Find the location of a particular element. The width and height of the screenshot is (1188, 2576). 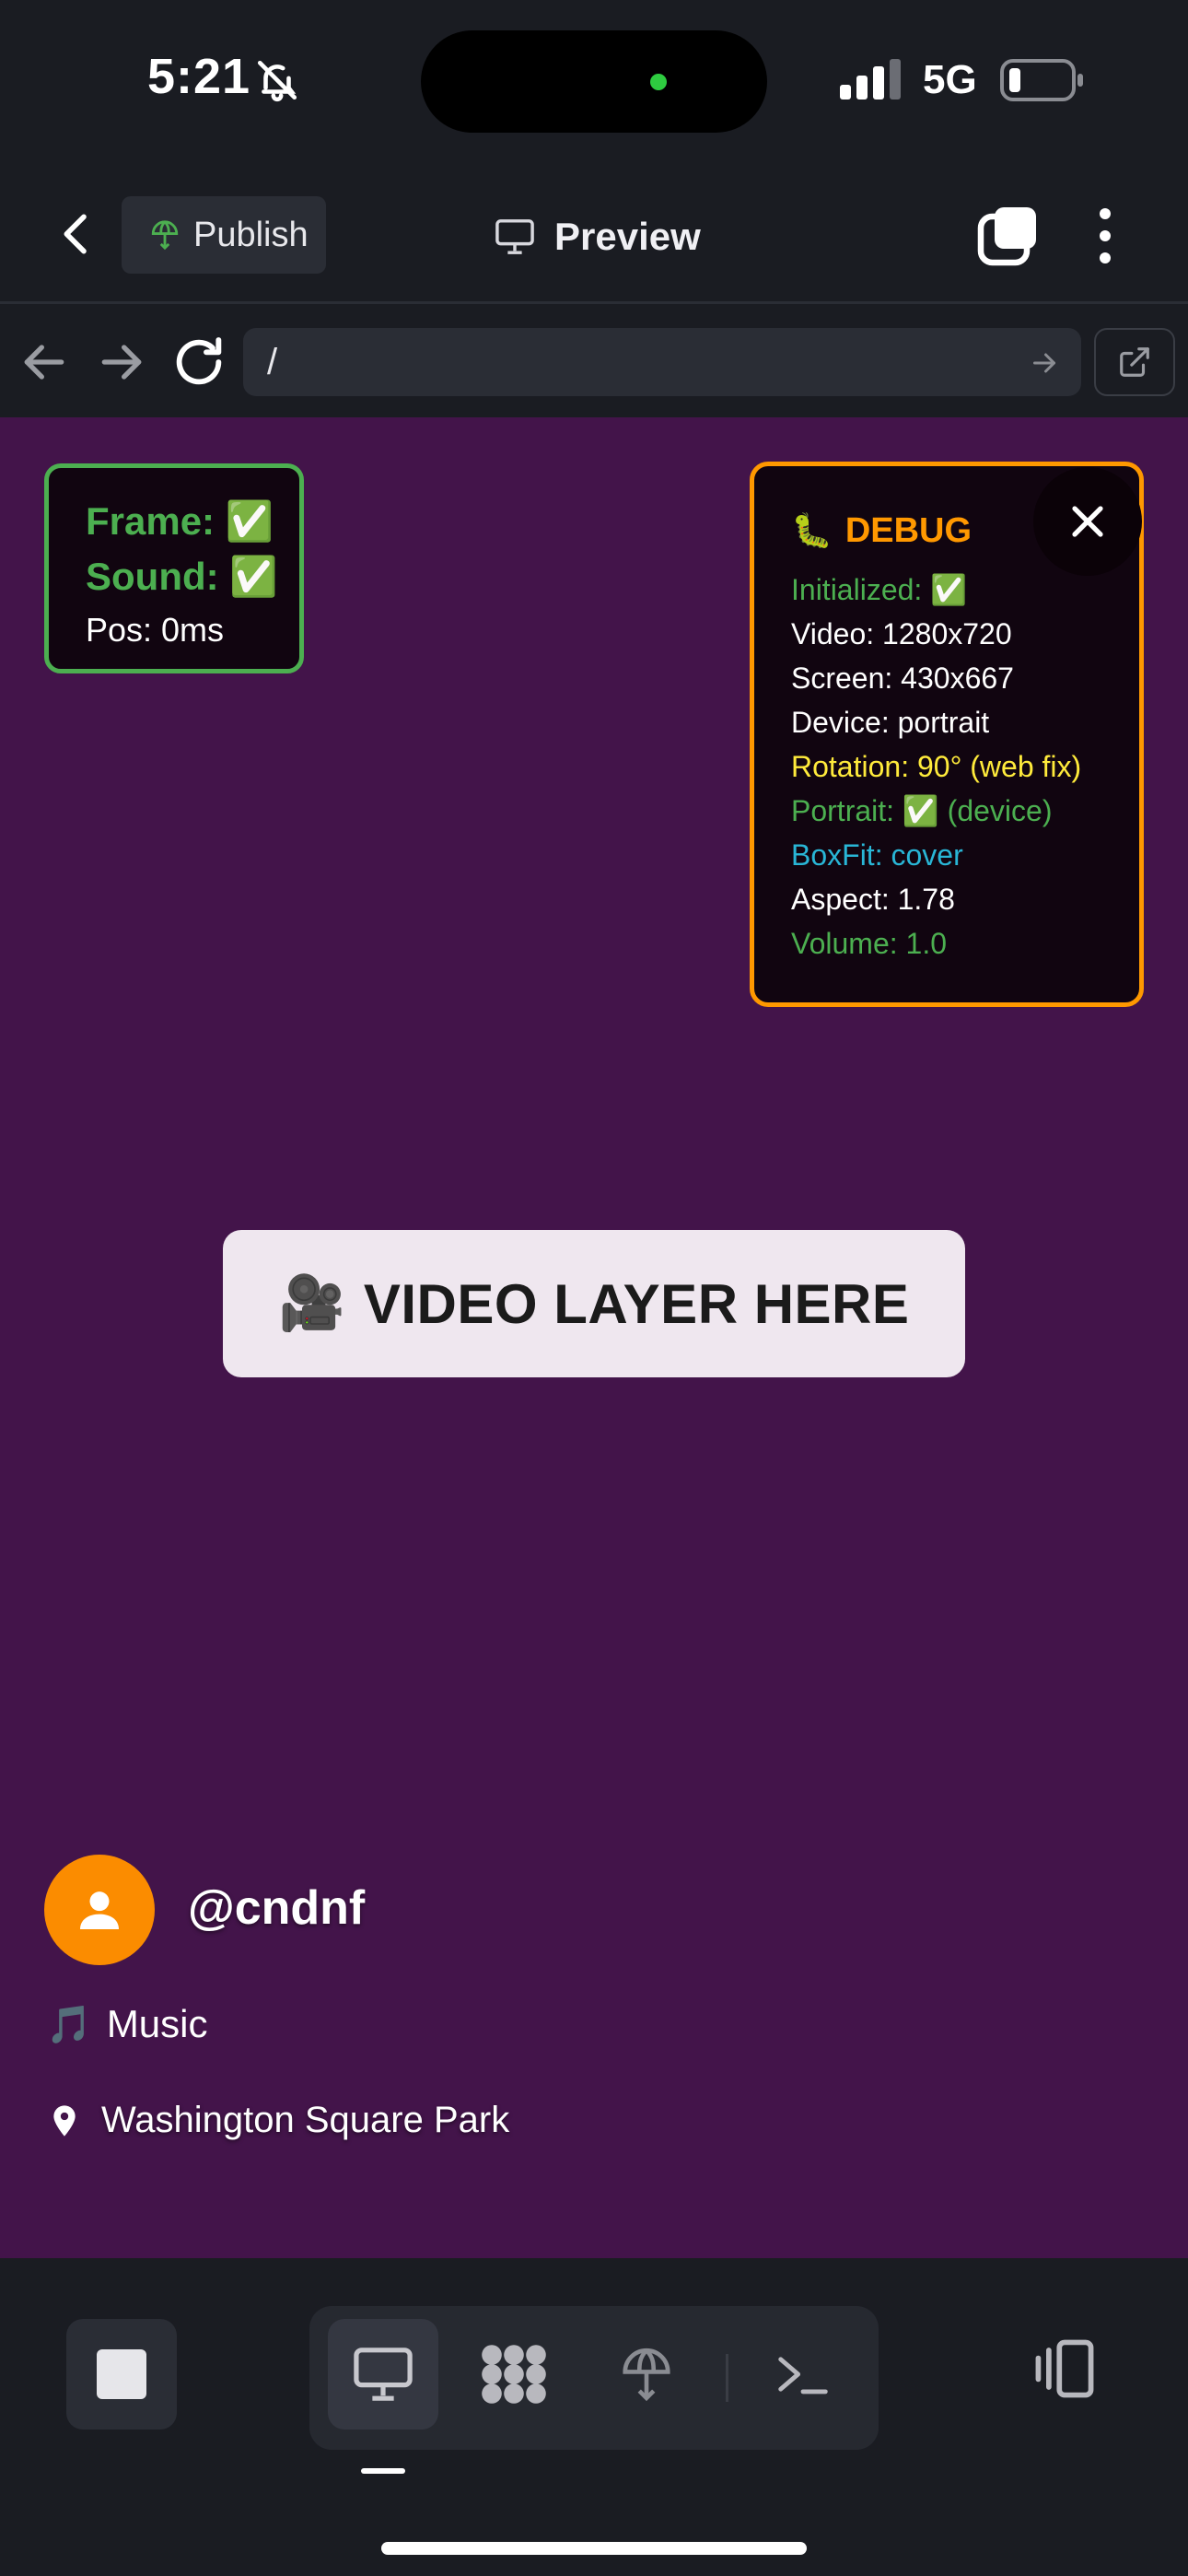

device-toggle-icon is located at coordinates (1064, 2369).